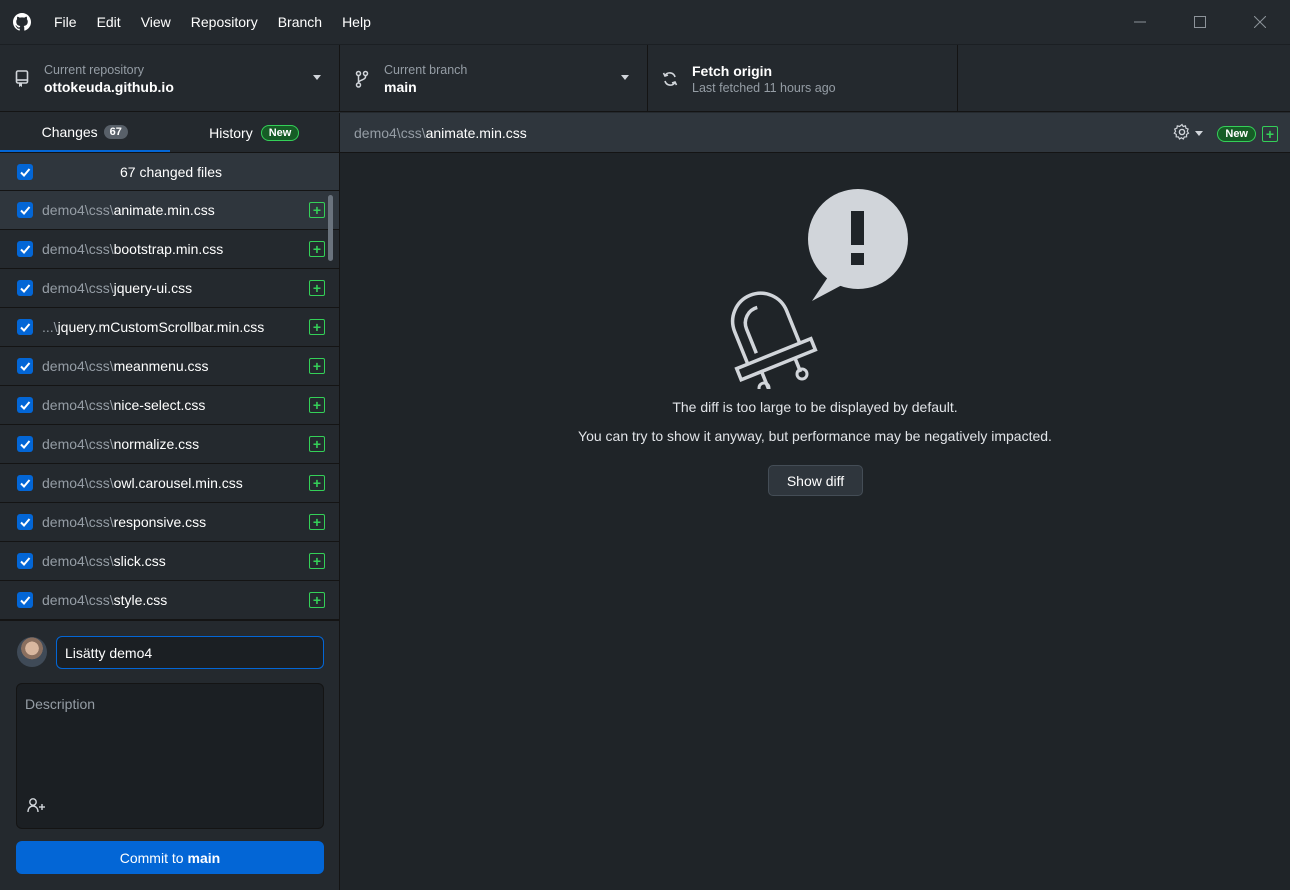  Describe the element at coordinates (815, 133) in the screenshot. I see `diff-header: demo4\css\animate.min.css New +` at that location.